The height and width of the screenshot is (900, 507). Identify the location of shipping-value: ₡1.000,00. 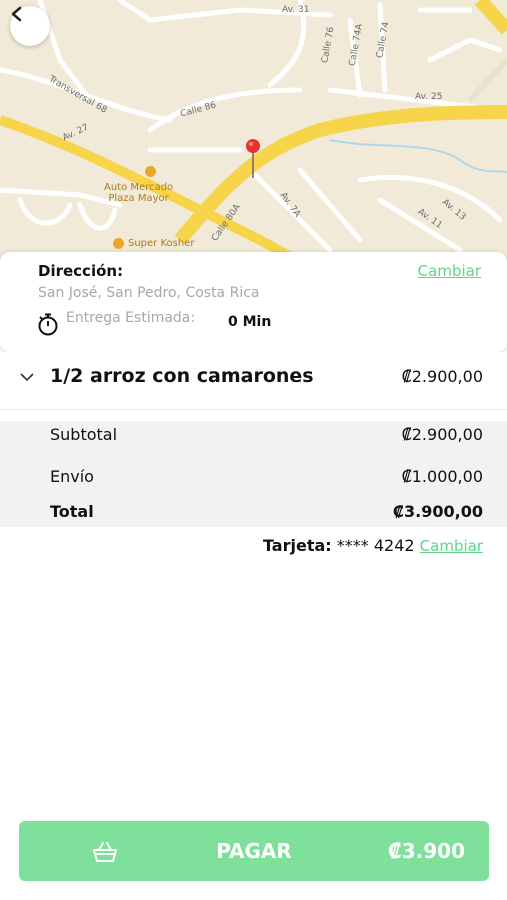
(442, 476).